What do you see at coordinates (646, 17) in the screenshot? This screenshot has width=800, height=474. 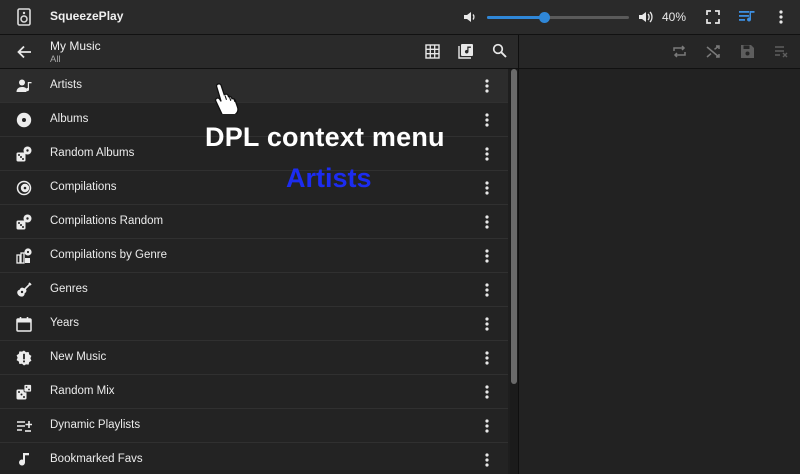 I see `volume-up-icon` at bounding box center [646, 17].